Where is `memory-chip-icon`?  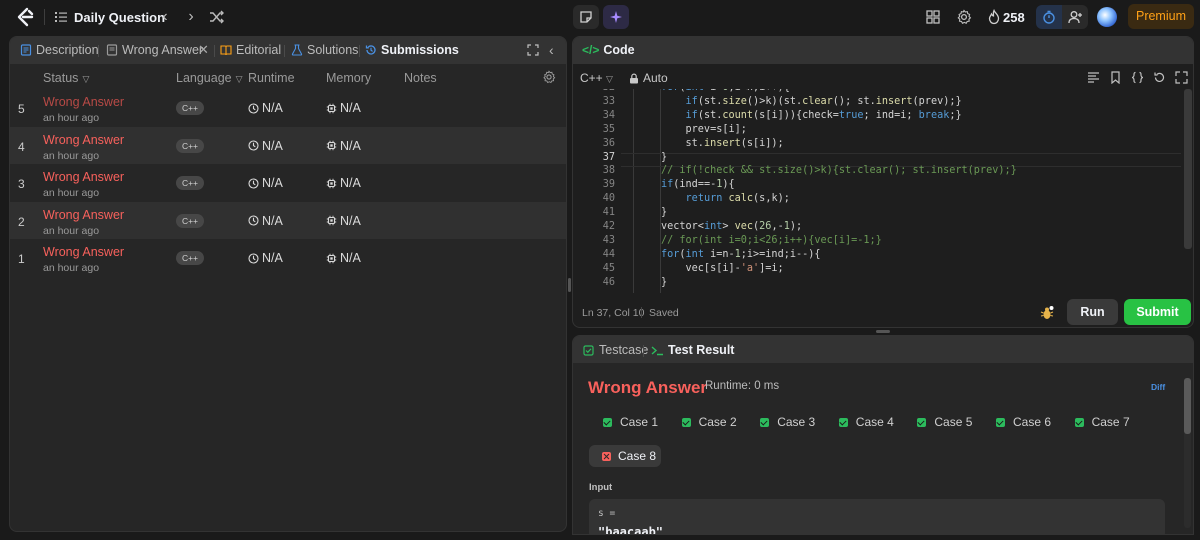
memory-chip-icon is located at coordinates (331, 258).